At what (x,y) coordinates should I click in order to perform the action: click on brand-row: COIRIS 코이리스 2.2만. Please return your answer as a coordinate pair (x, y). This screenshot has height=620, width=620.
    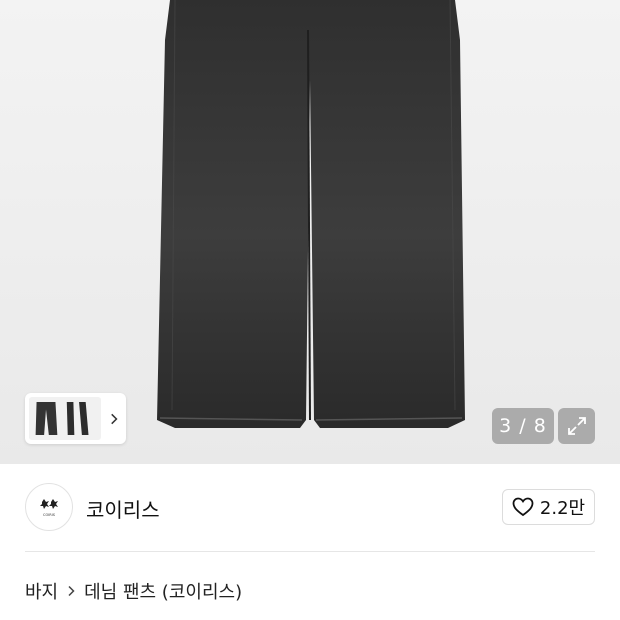
    Looking at the image, I should click on (310, 508).